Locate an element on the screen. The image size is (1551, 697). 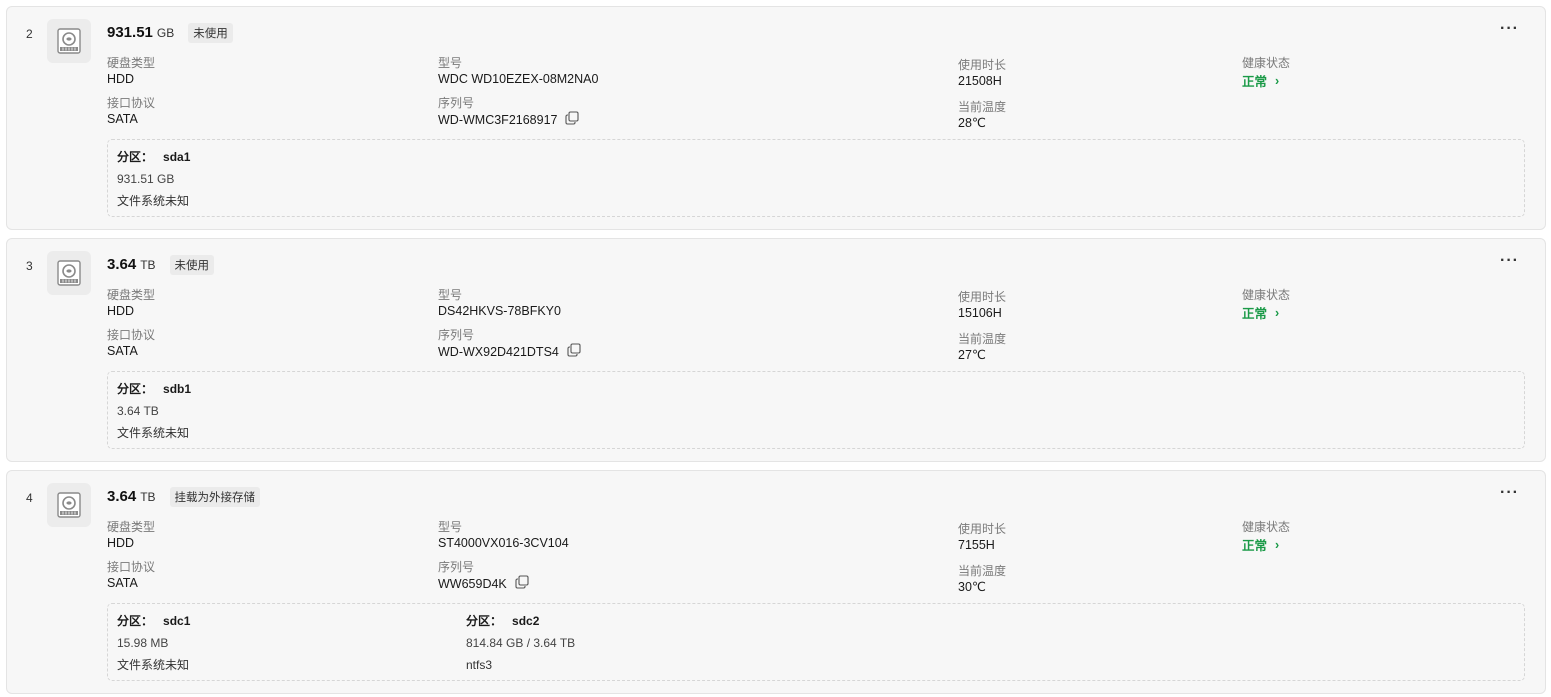
uptime-value: 15106H is located at coordinates (980, 313).